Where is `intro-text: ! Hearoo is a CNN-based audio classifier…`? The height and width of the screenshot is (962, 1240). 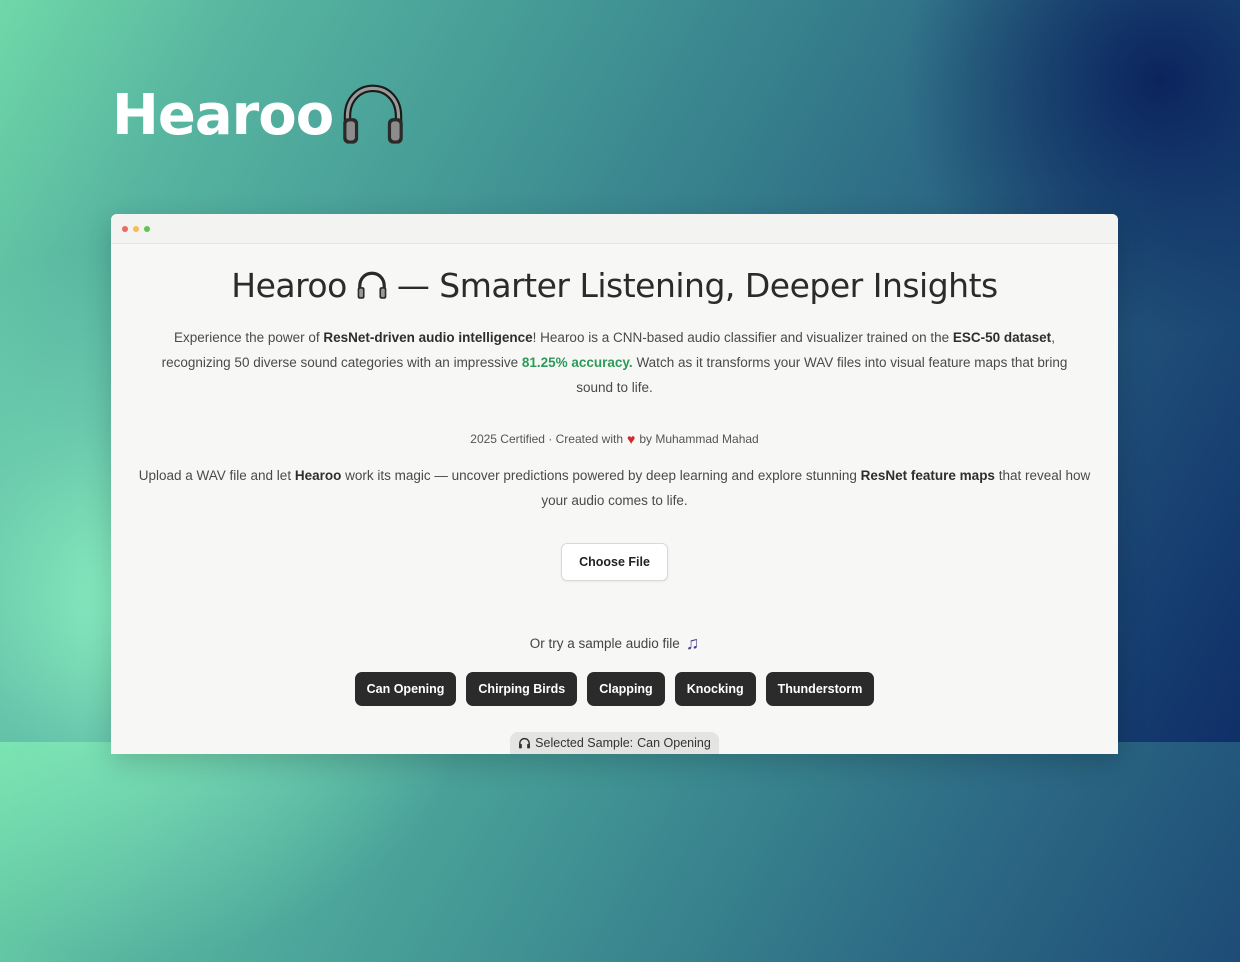 intro-text: ! Hearoo is a CNN-based audio classifier… is located at coordinates (742, 337).